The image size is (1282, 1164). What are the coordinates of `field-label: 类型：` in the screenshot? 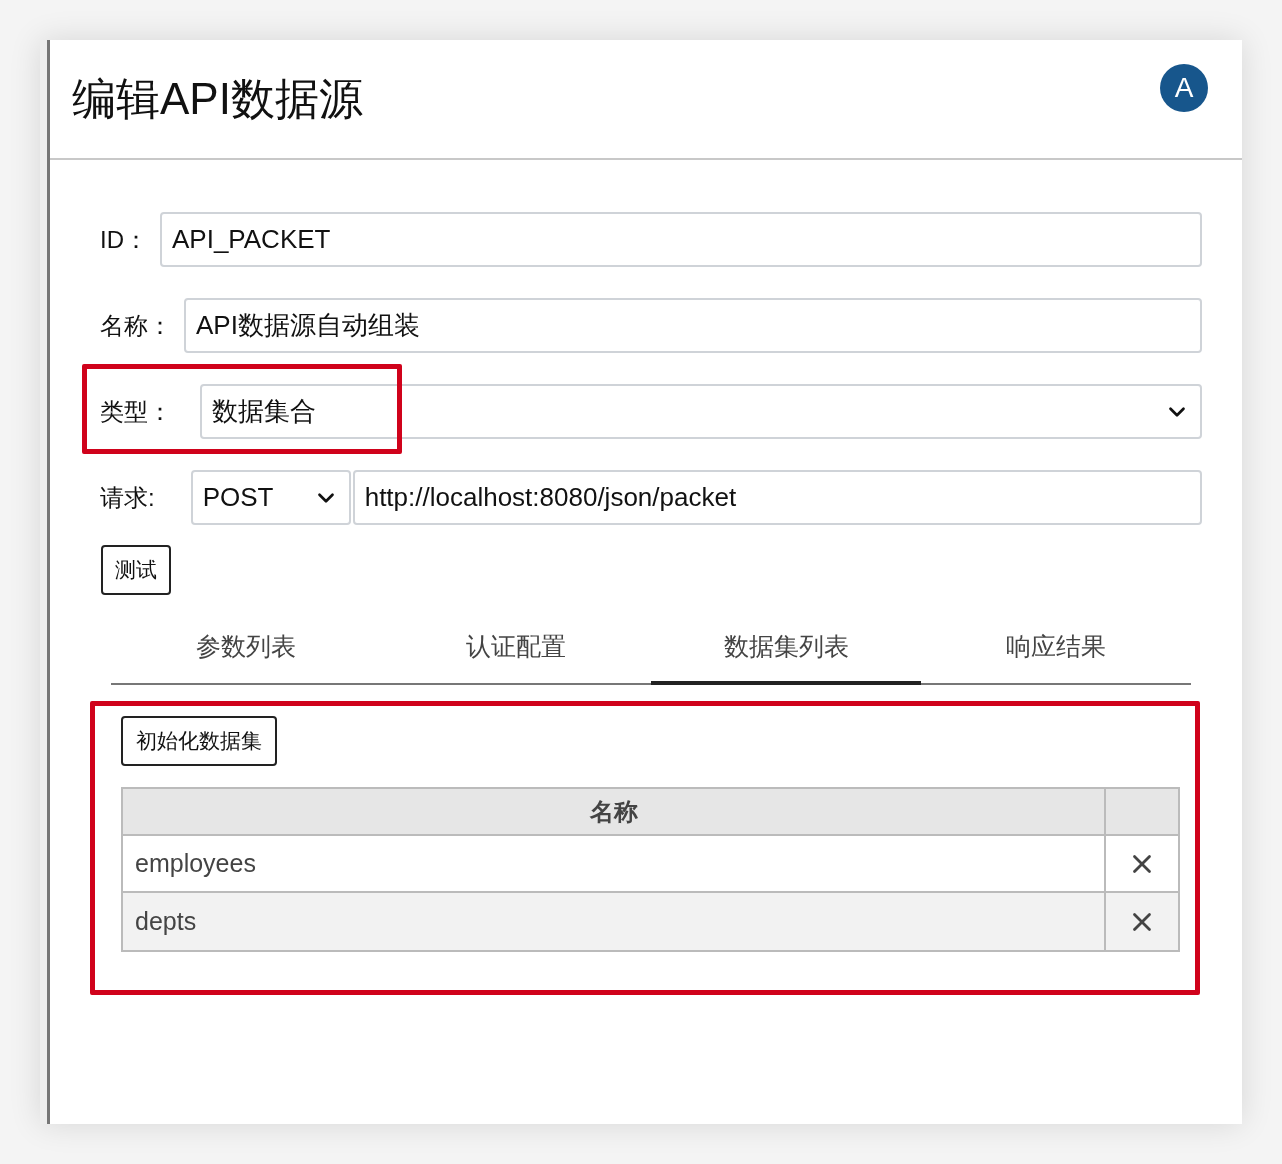 It's located at (136, 411).